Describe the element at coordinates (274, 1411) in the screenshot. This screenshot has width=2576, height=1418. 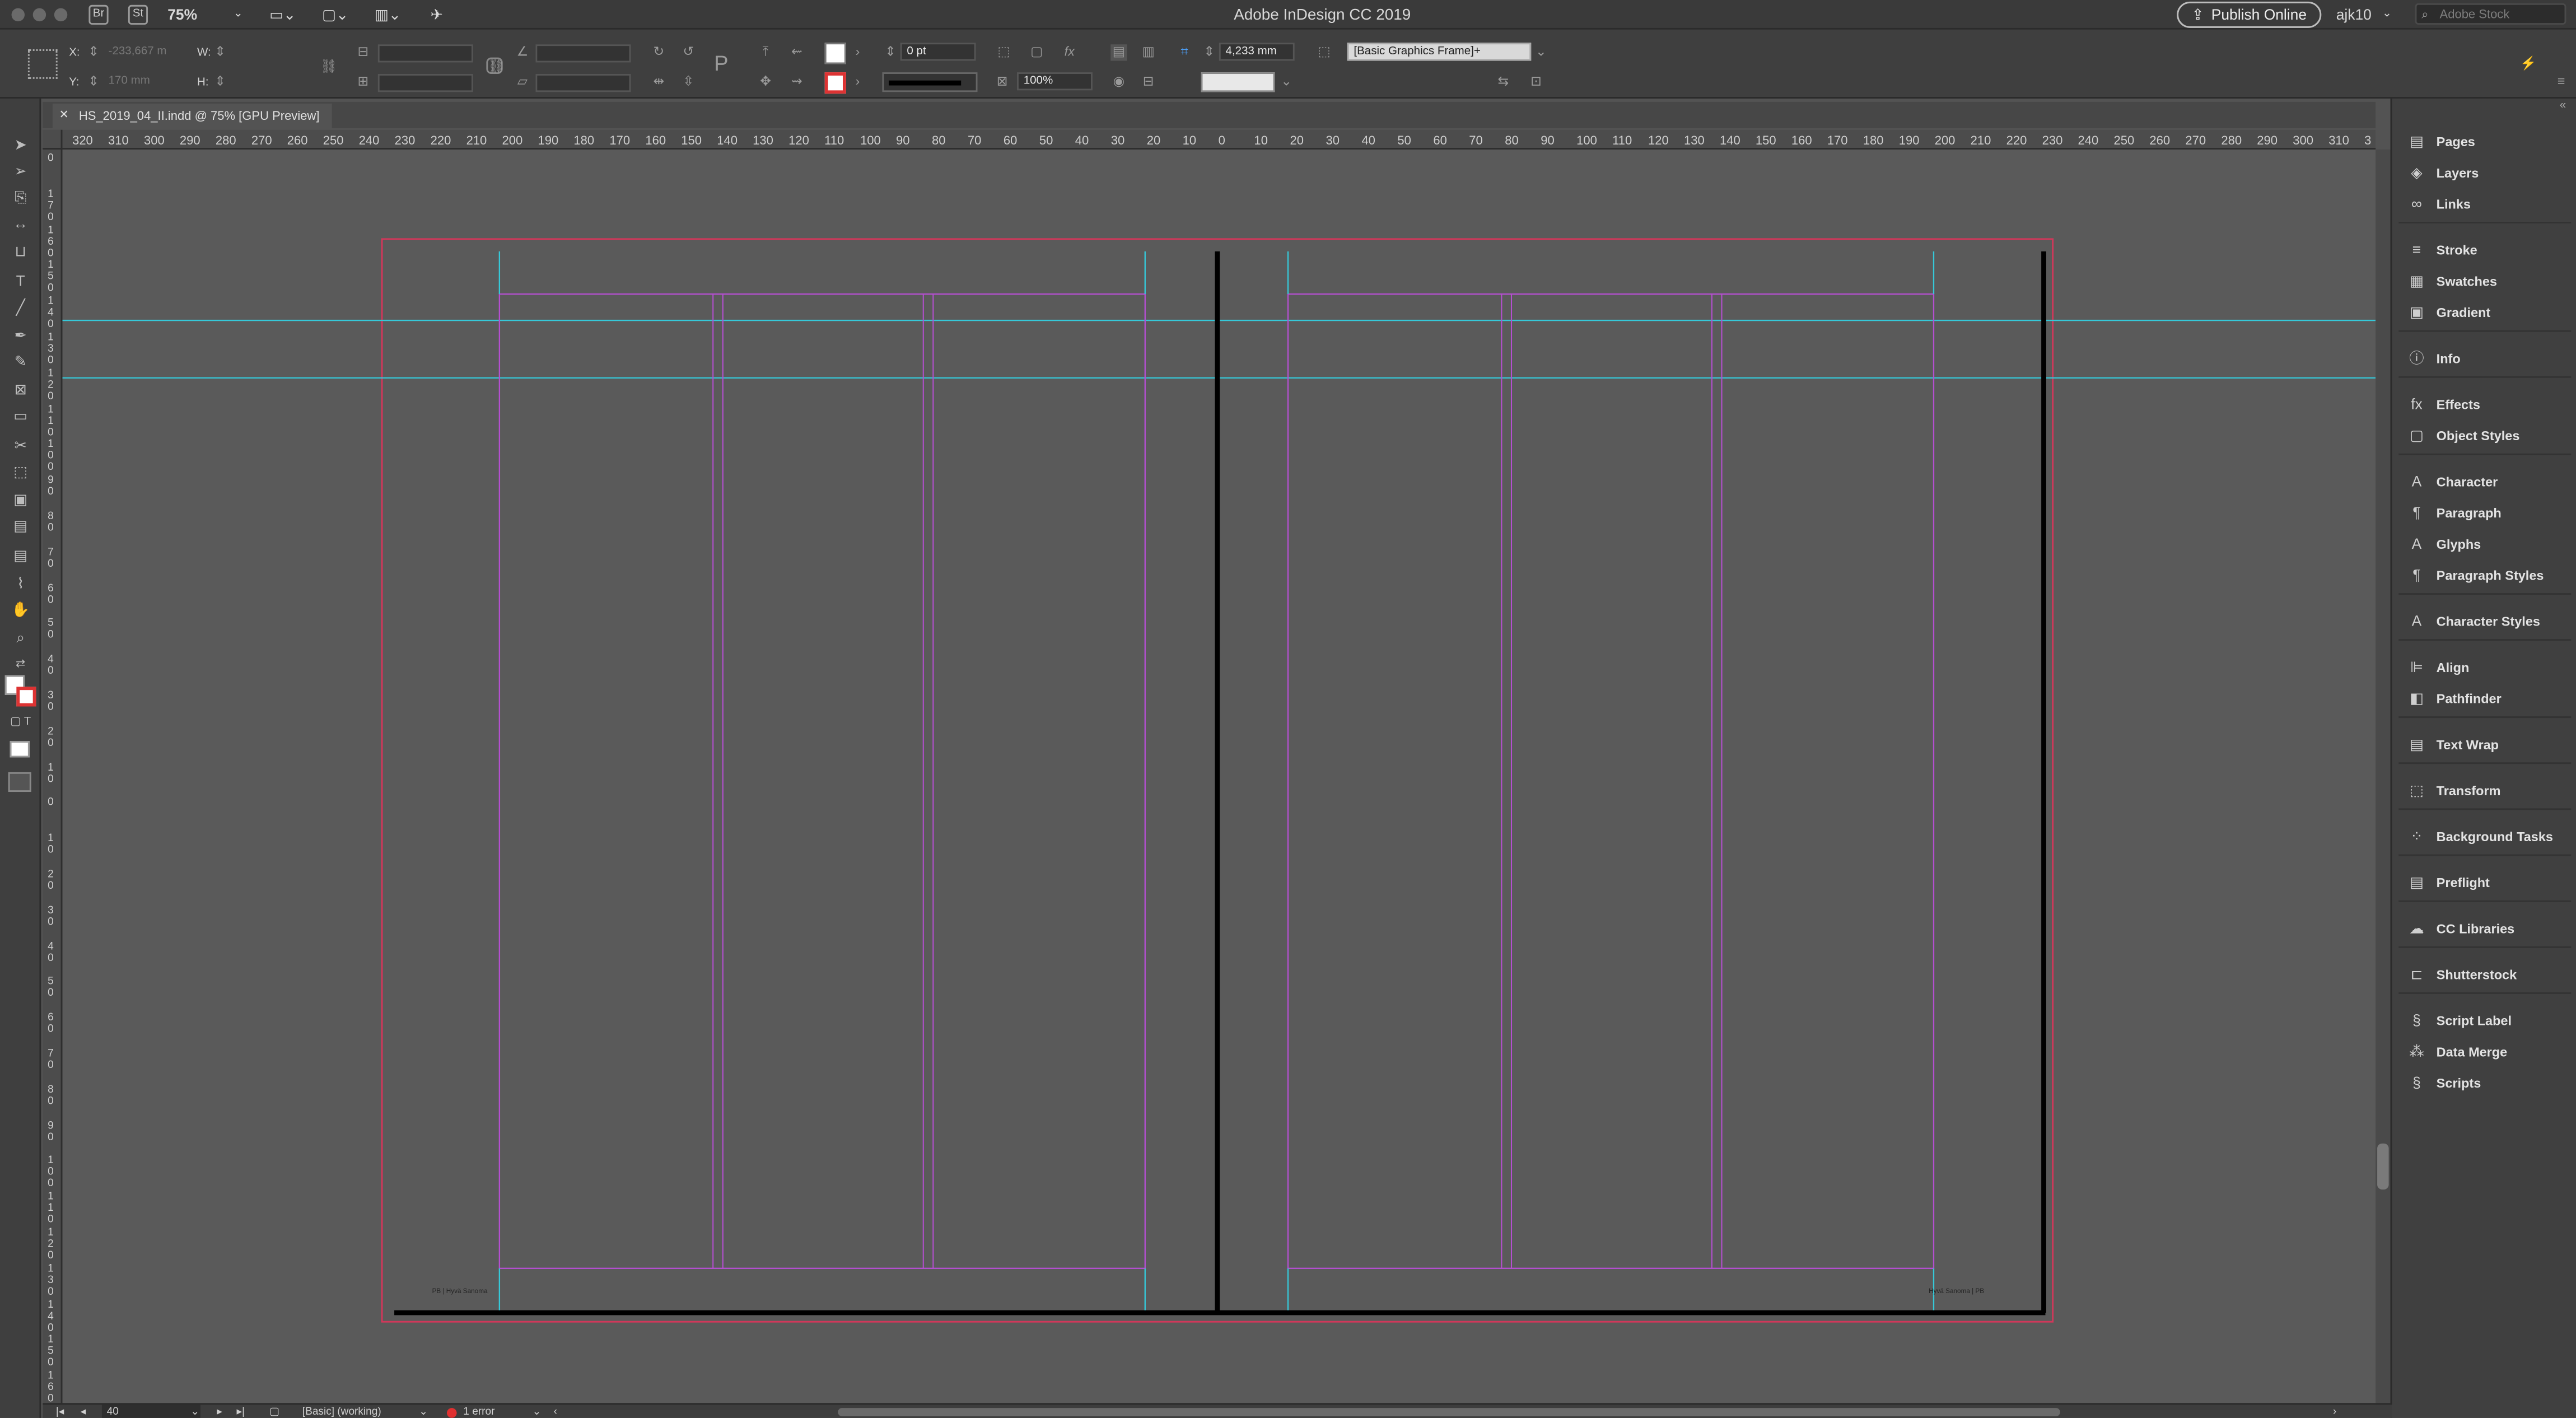
I see `open-page-icon: ▢` at that location.